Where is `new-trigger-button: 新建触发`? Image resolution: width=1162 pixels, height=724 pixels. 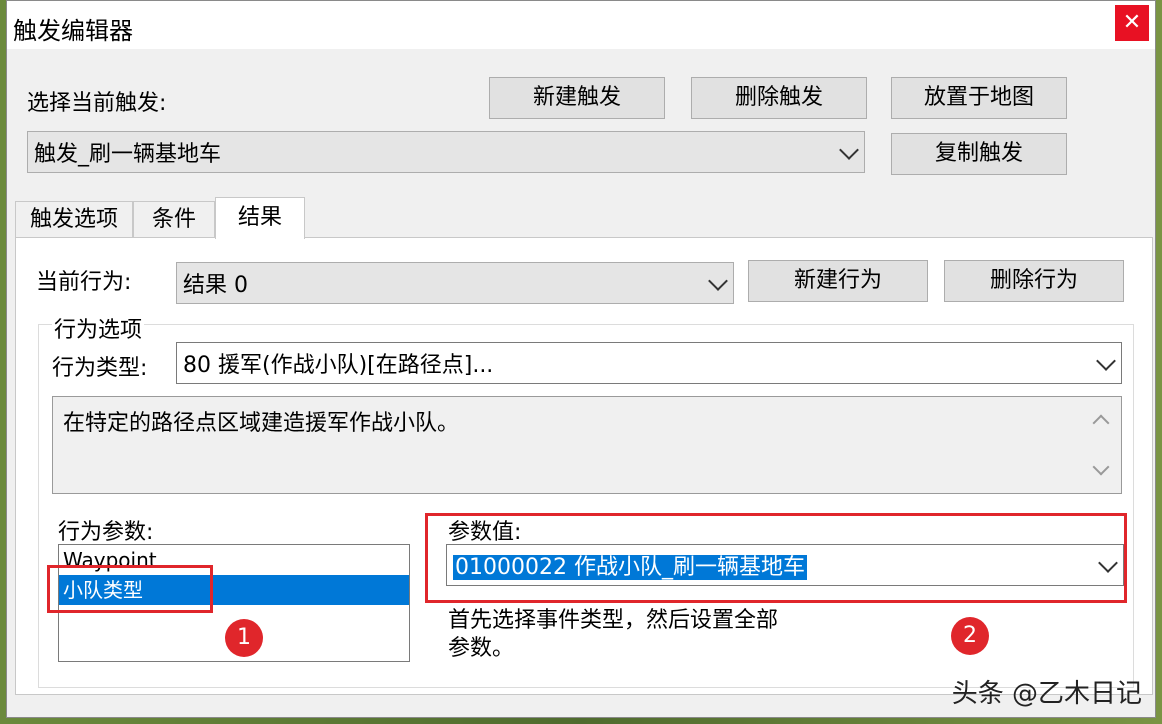 new-trigger-button: 新建触发 is located at coordinates (577, 98).